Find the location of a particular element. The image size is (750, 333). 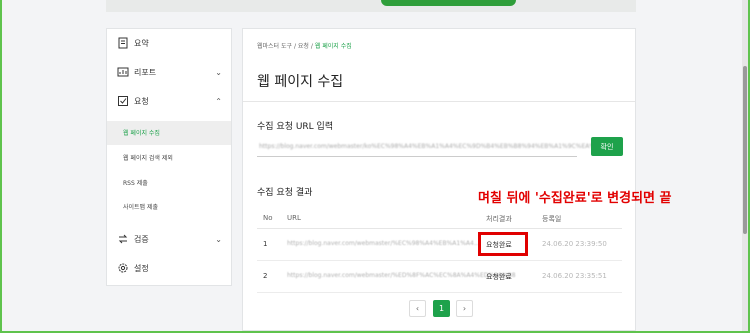

subitem-webpage-exclude: 웹 페이지 검색 제외 is located at coordinates (169, 158).